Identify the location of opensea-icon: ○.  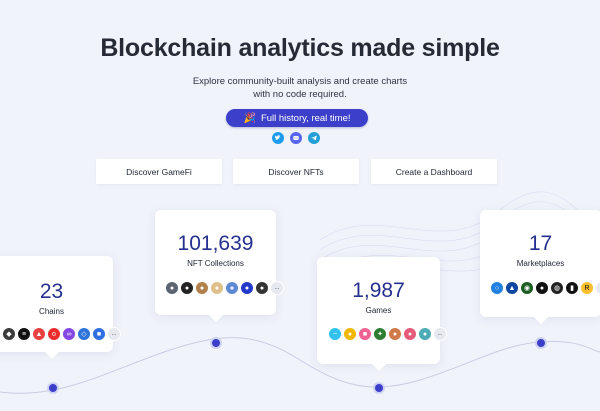
(497, 288).